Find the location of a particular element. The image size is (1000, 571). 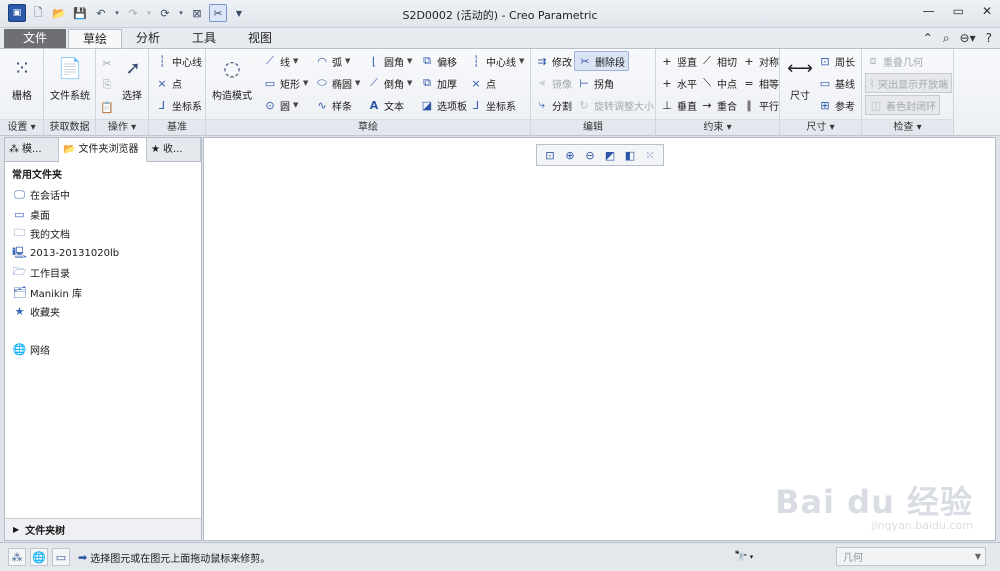

shade-closed-loops-button: ◫ 着色封闭环 is located at coordinates (902, 105).